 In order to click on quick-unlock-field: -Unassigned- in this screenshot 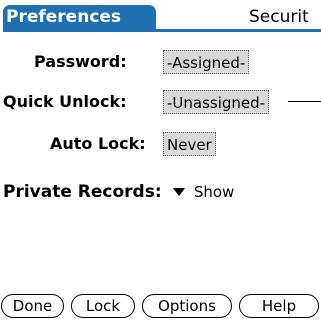, I will do `click(216, 102)`.